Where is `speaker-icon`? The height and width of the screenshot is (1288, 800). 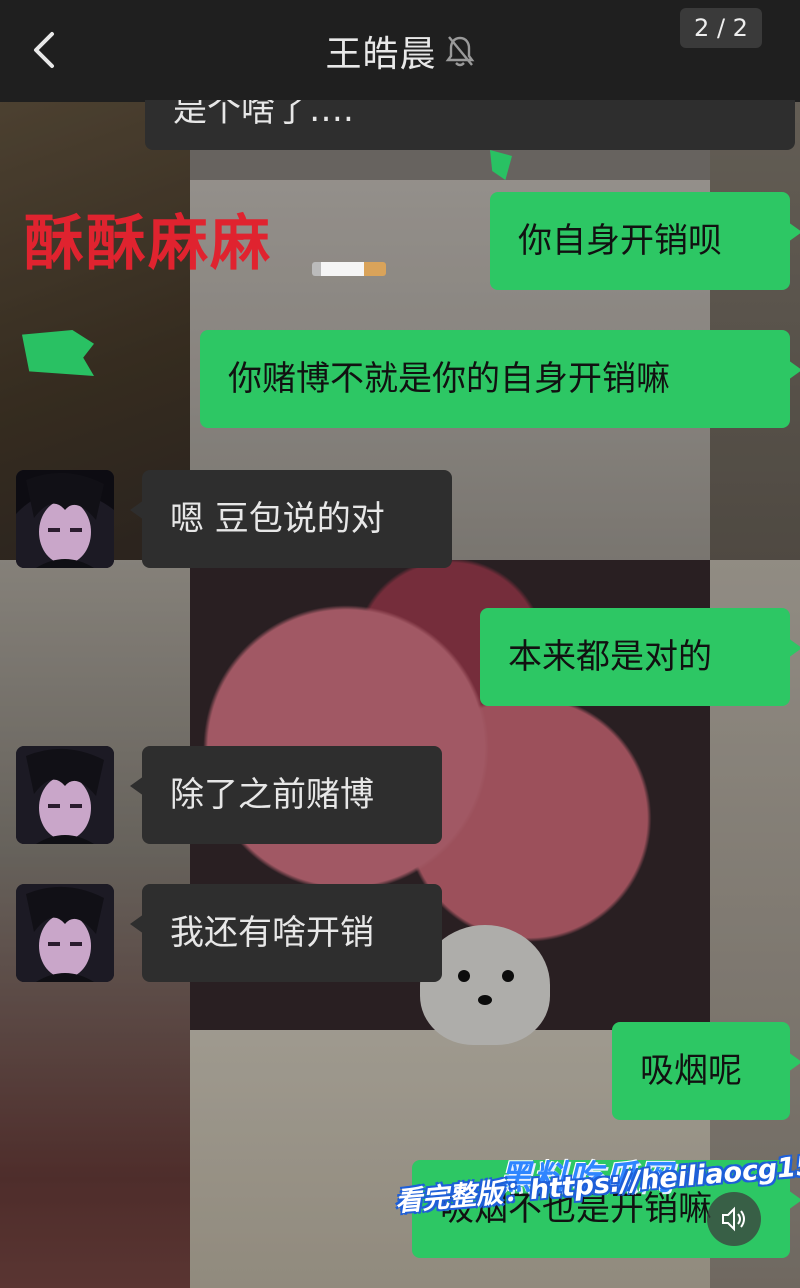
speaker-icon is located at coordinates (734, 1219).